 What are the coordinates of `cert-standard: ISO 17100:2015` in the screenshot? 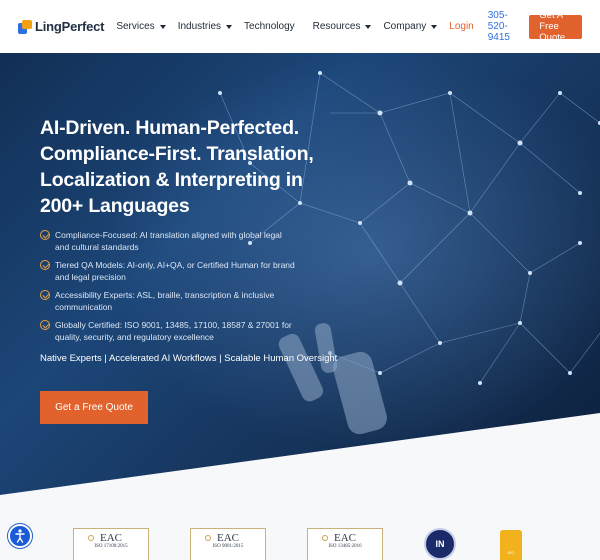 It's located at (111, 546).